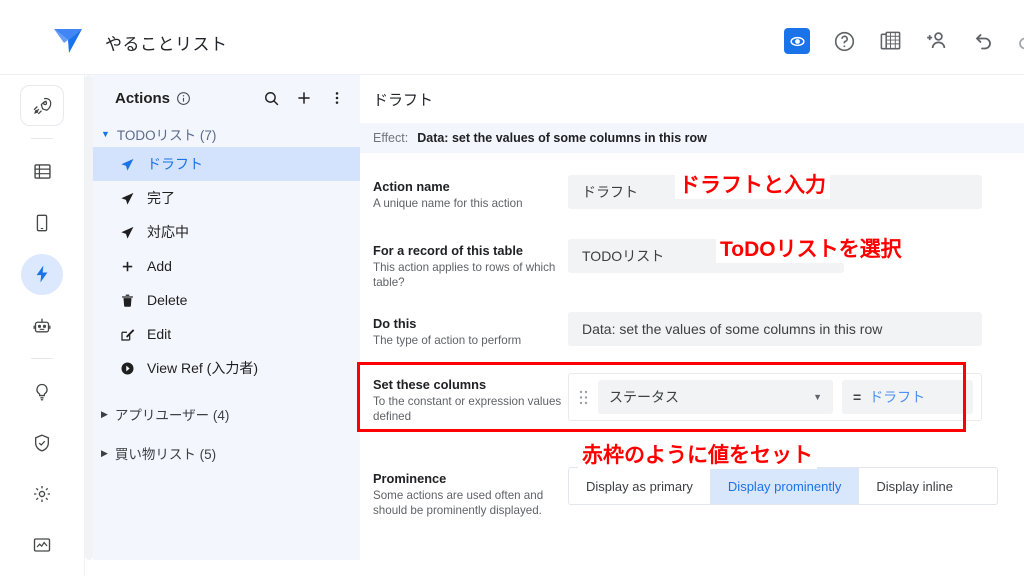  What do you see at coordinates (226, 232) in the screenshot?
I see `sidebar-item-inprogress: 対応中` at bounding box center [226, 232].